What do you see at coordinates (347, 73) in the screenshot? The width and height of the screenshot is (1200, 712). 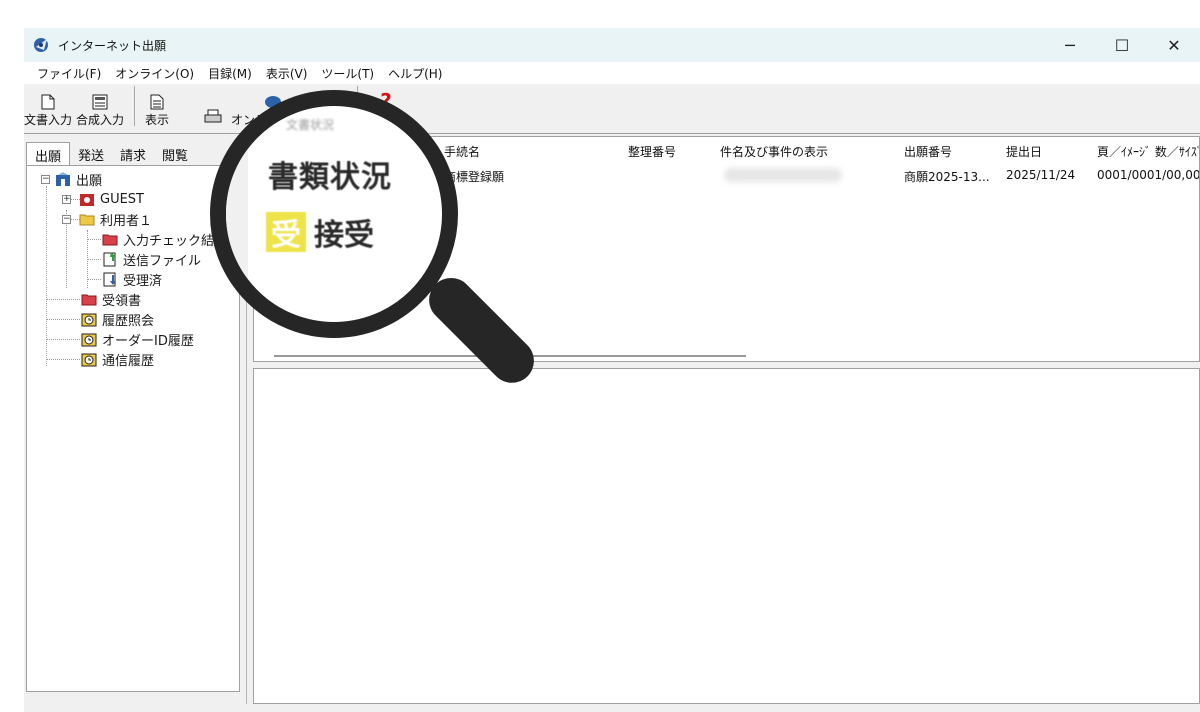 I see `menu-tools: ツール(T)` at bounding box center [347, 73].